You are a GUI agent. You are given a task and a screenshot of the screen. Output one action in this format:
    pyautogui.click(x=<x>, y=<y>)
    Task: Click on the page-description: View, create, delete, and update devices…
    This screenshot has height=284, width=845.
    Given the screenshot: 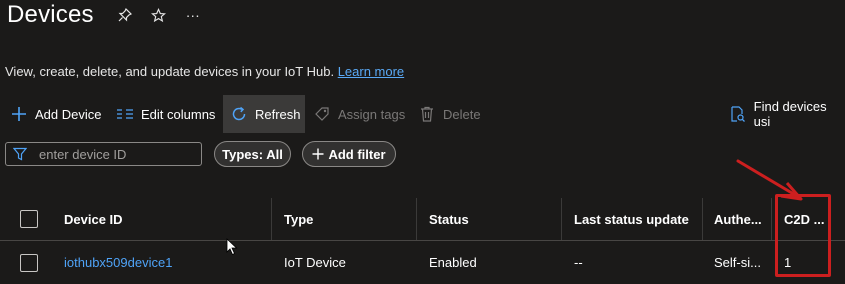 What is the action you would take?
    pyautogui.click(x=204, y=71)
    